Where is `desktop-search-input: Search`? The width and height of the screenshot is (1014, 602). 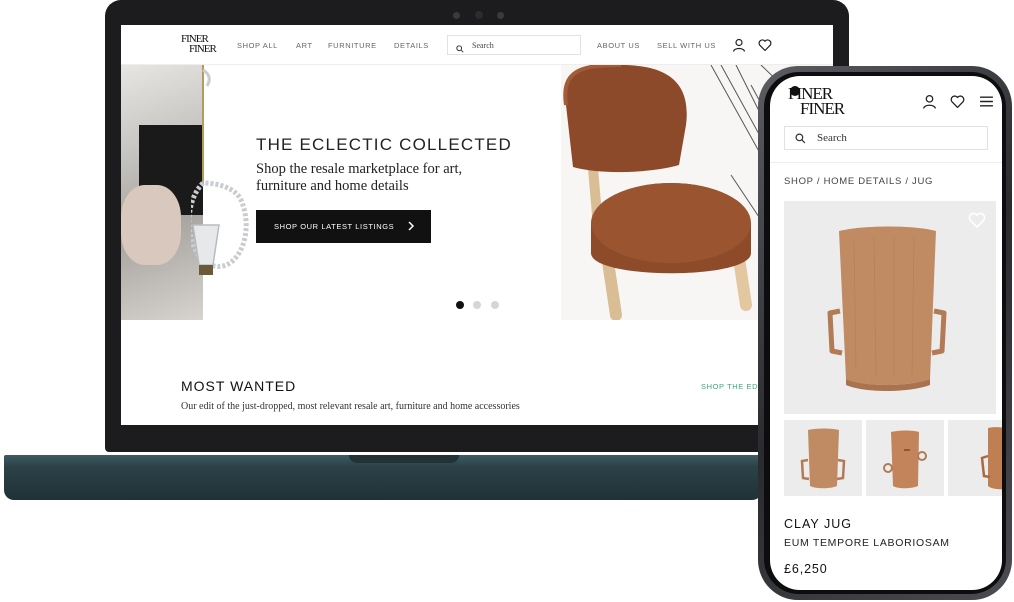
desktop-search-input: Search is located at coordinates (514, 45).